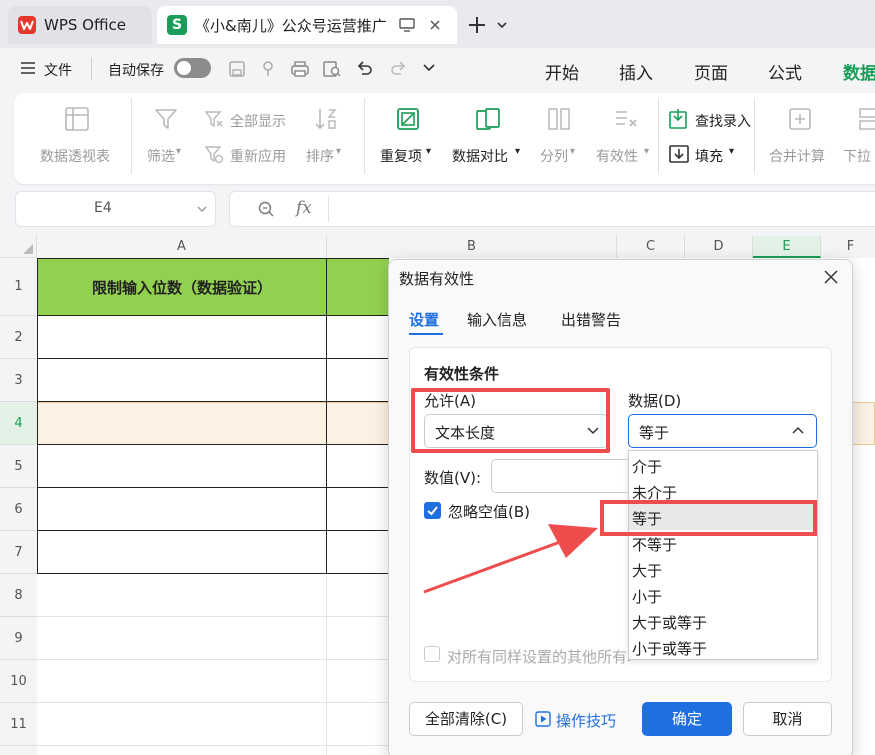  What do you see at coordinates (591, 319) in the screenshot?
I see `tab-error-alert: 出错警告` at bounding box center [591, 319].